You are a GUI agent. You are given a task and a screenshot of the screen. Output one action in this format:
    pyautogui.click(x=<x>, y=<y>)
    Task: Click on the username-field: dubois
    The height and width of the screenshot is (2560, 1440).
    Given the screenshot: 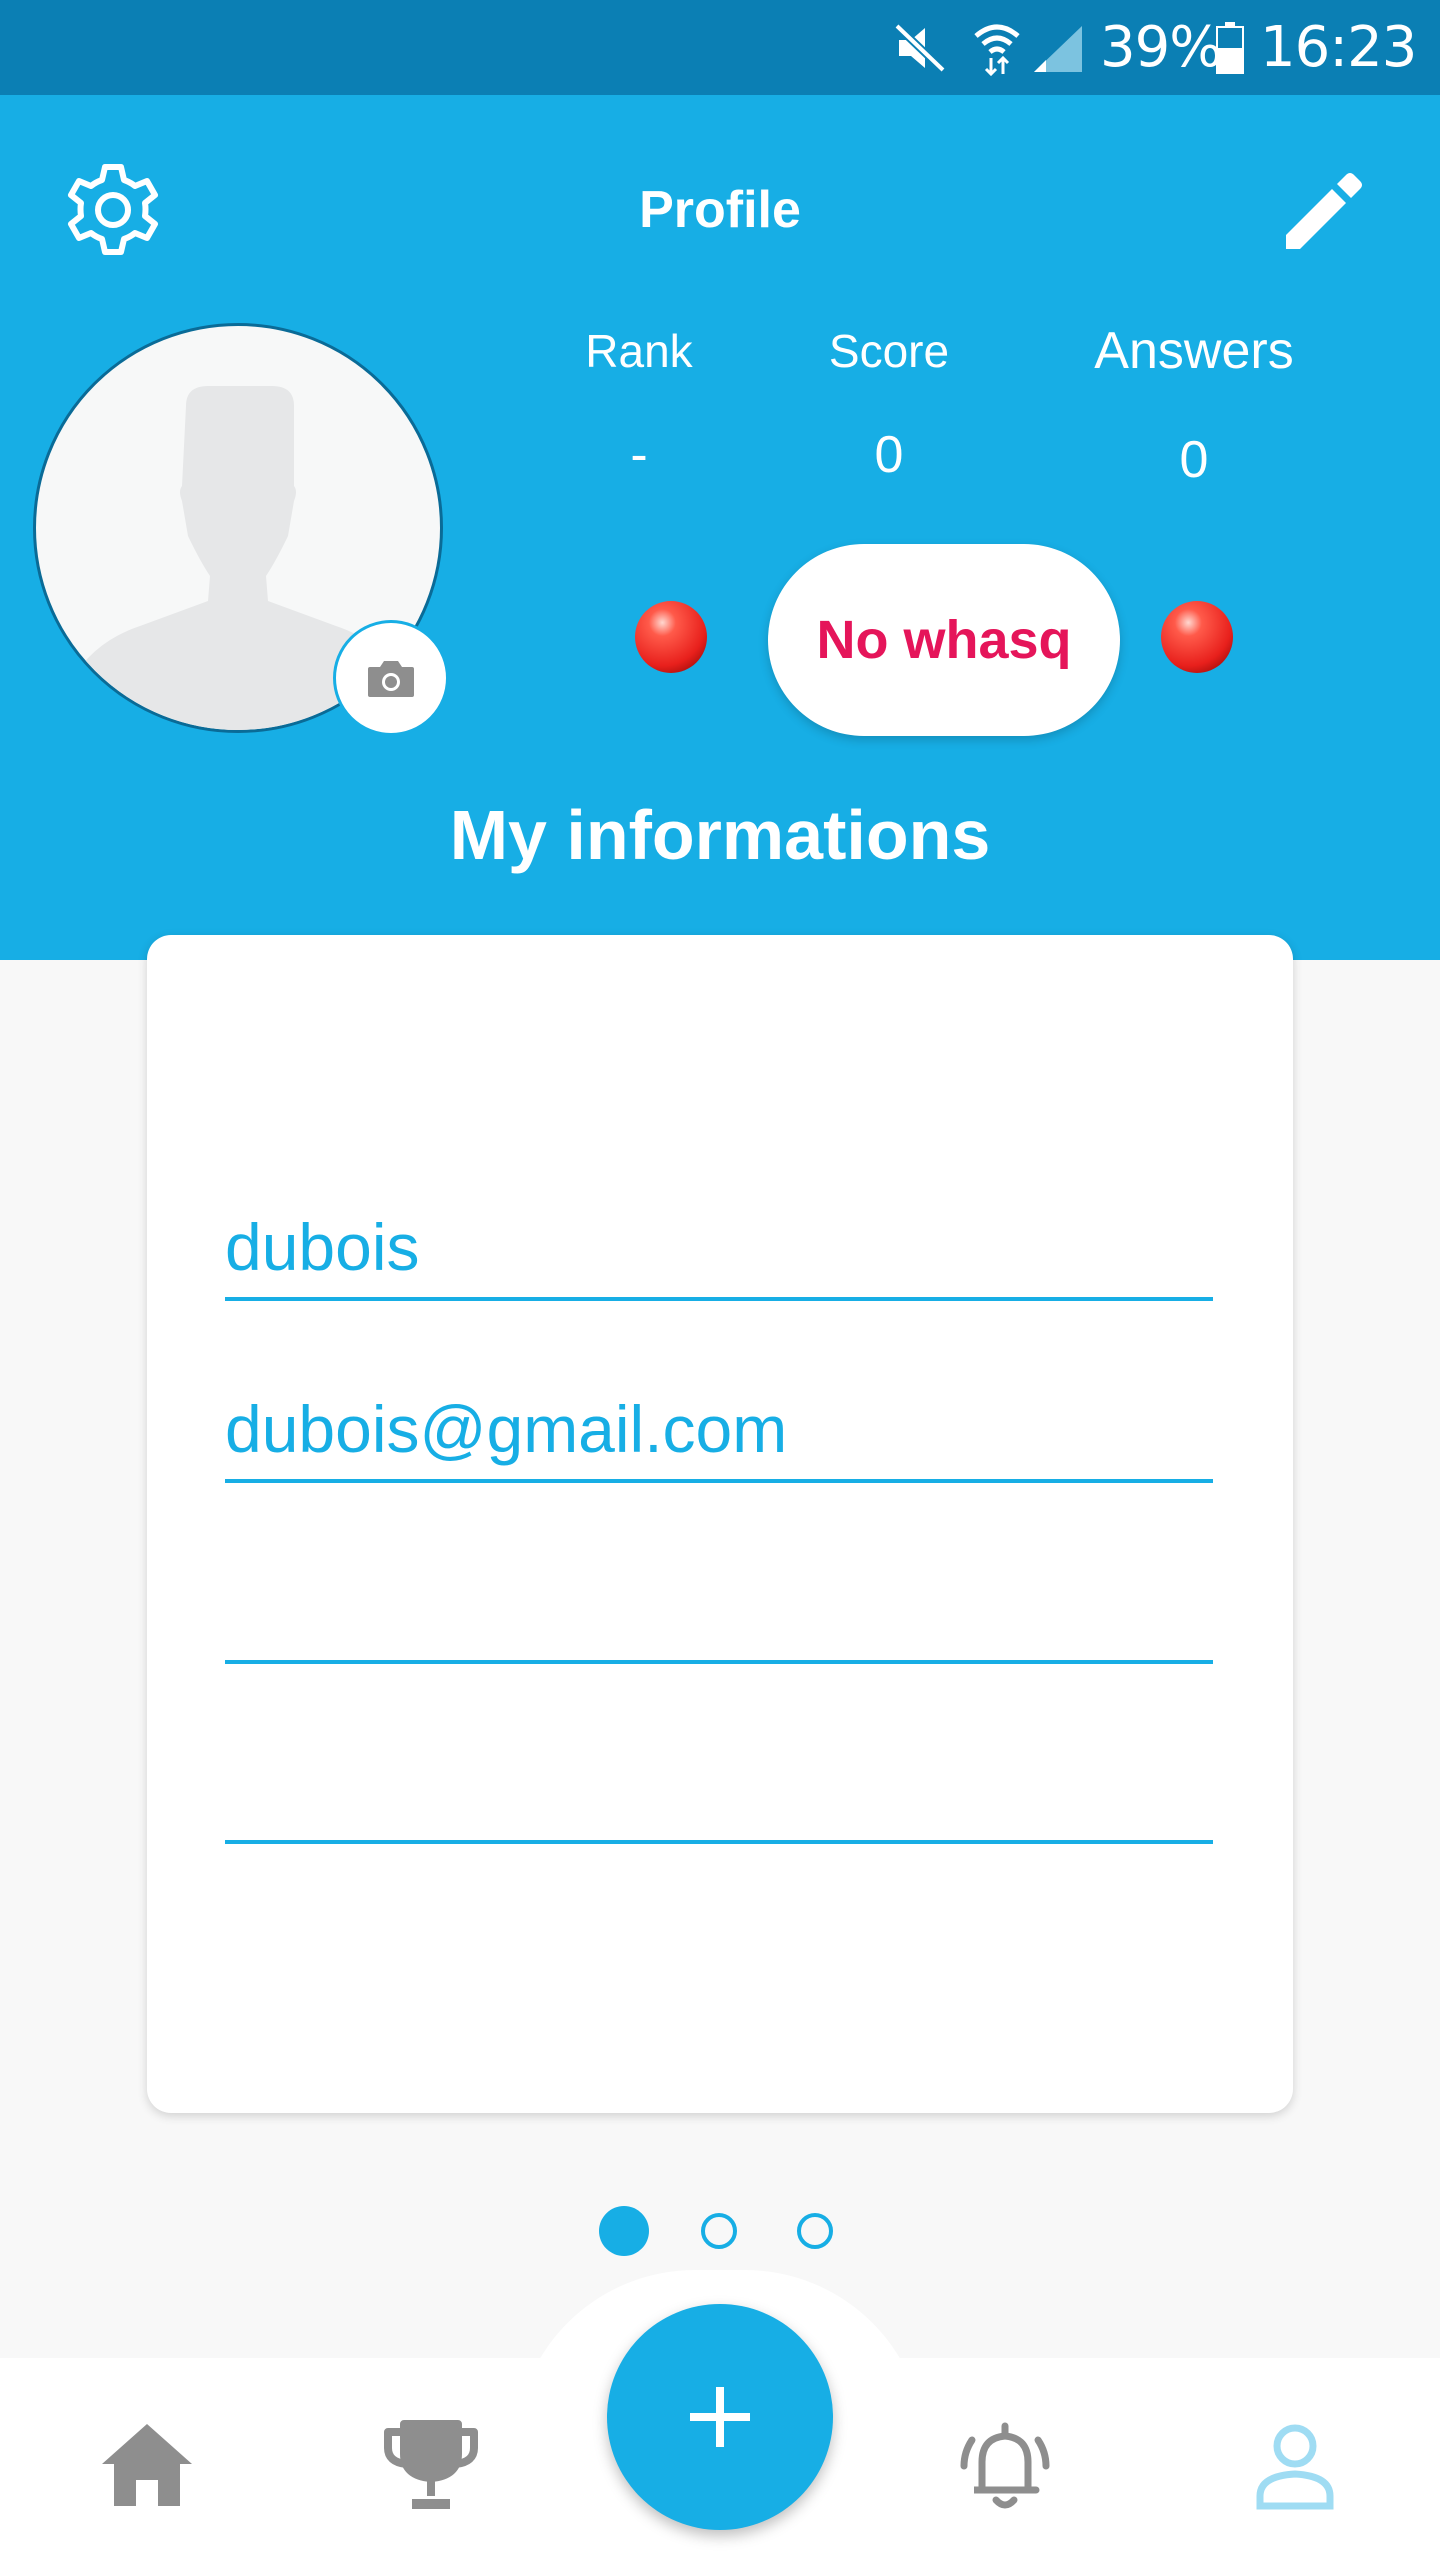 What is the action you would take?
    pyautogui.click(x=719, y=1249)
    